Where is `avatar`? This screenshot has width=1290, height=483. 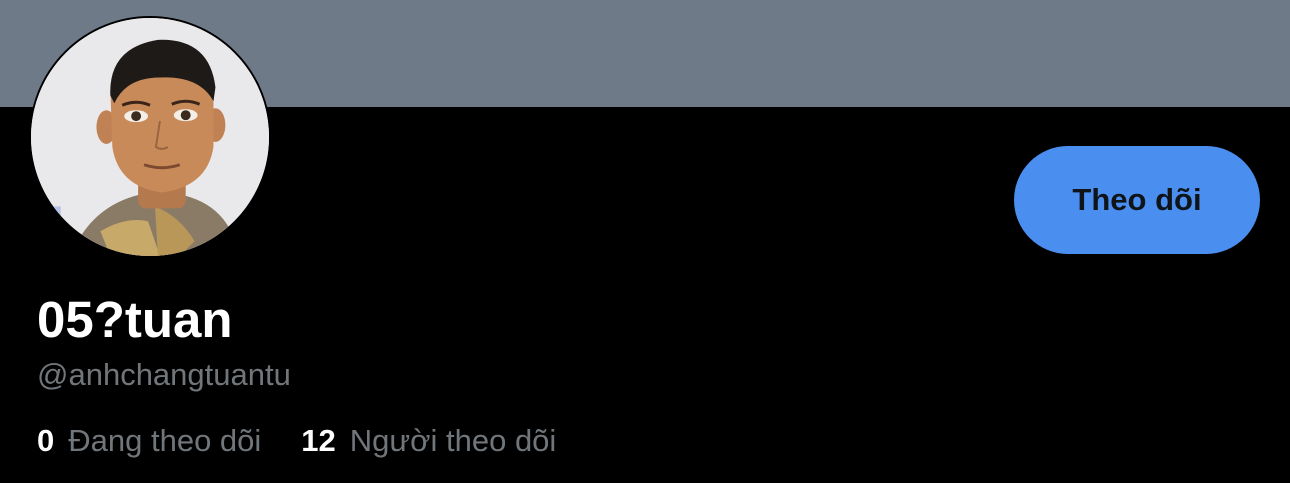 avatar is located at coordinates (150, 137).